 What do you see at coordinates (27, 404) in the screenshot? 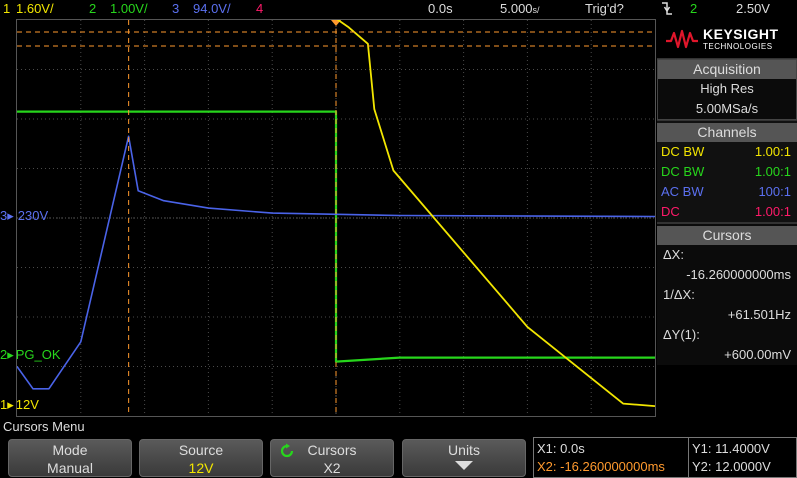
I see `ch1-marker-label: 12V` at bounding box center [27, 404].